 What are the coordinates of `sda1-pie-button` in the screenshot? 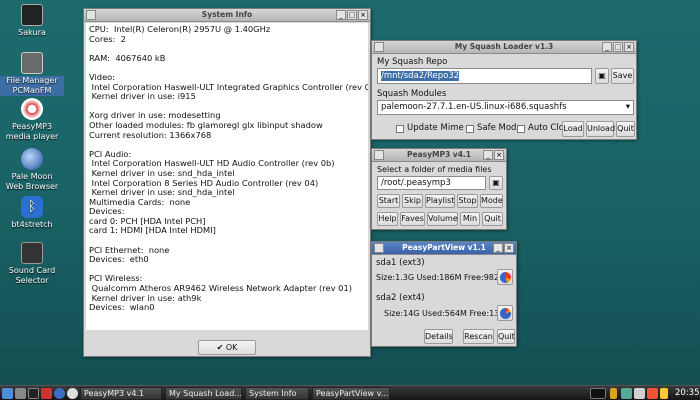 It's located at (505, 277).